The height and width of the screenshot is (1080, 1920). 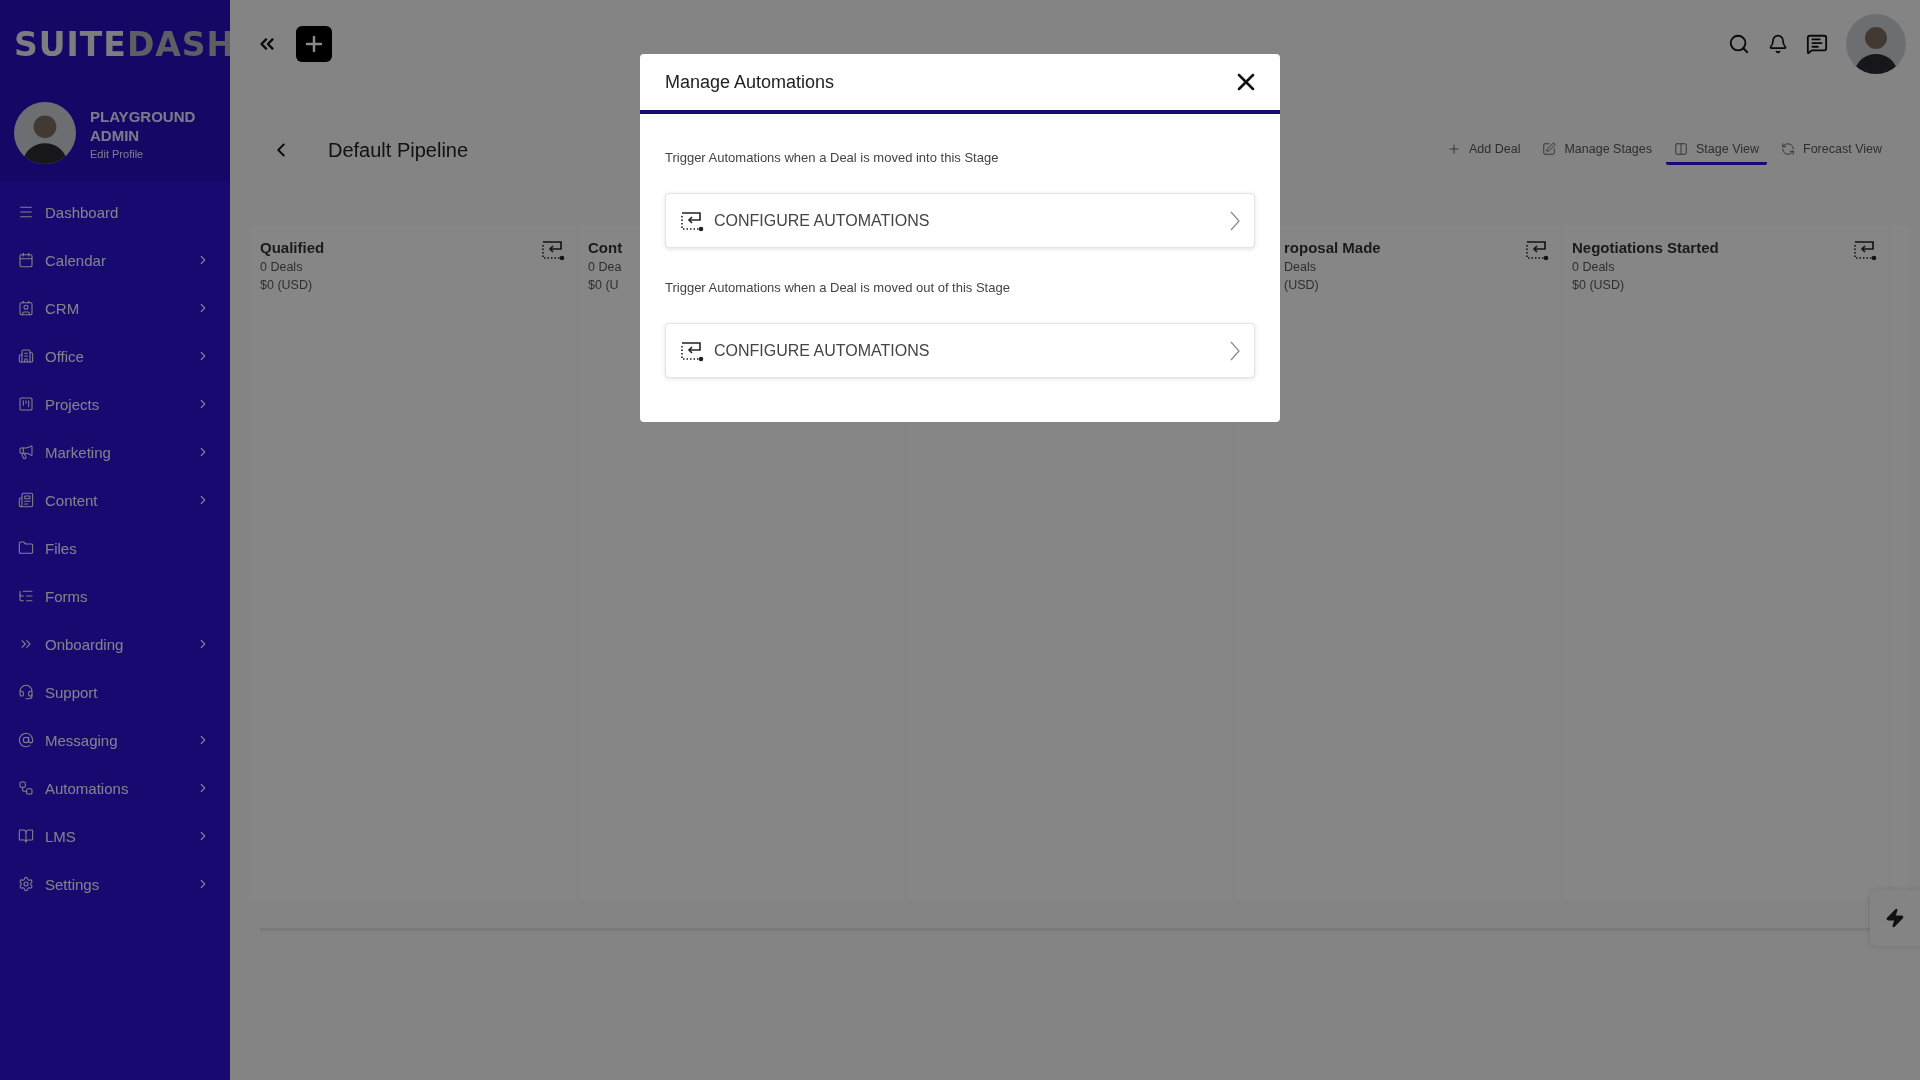 What do you see at coordinates (838, 287) in the screenshot?
I see `section-description: Trigger Automations when a Deal is moved out of this Stage` at bounding box center [838, 287].